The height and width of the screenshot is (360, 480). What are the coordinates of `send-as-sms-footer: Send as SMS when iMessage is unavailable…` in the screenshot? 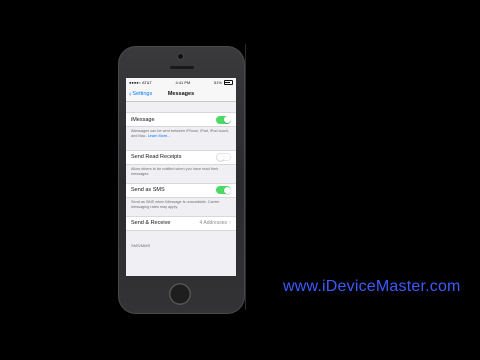 It's located at (175, 204).